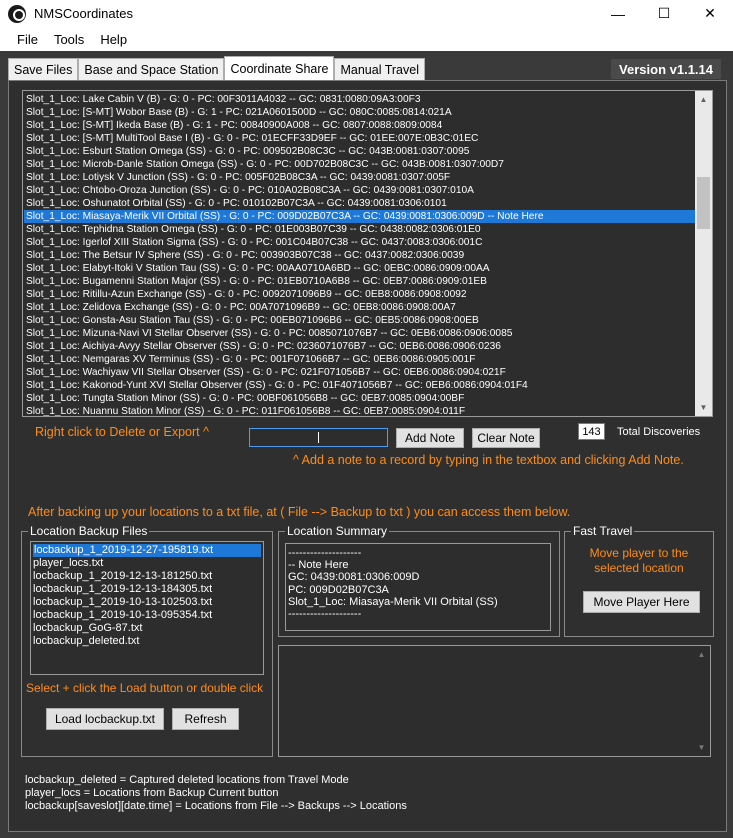 The width and height of the screenshot is (733, 838). Describe the element at coordinates (27, 39) in the screenshot. I see `menu-file: File` at that location.